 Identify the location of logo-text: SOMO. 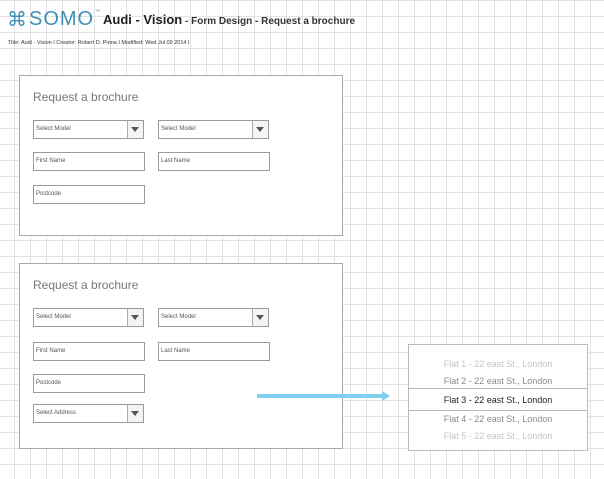
(62, 19).